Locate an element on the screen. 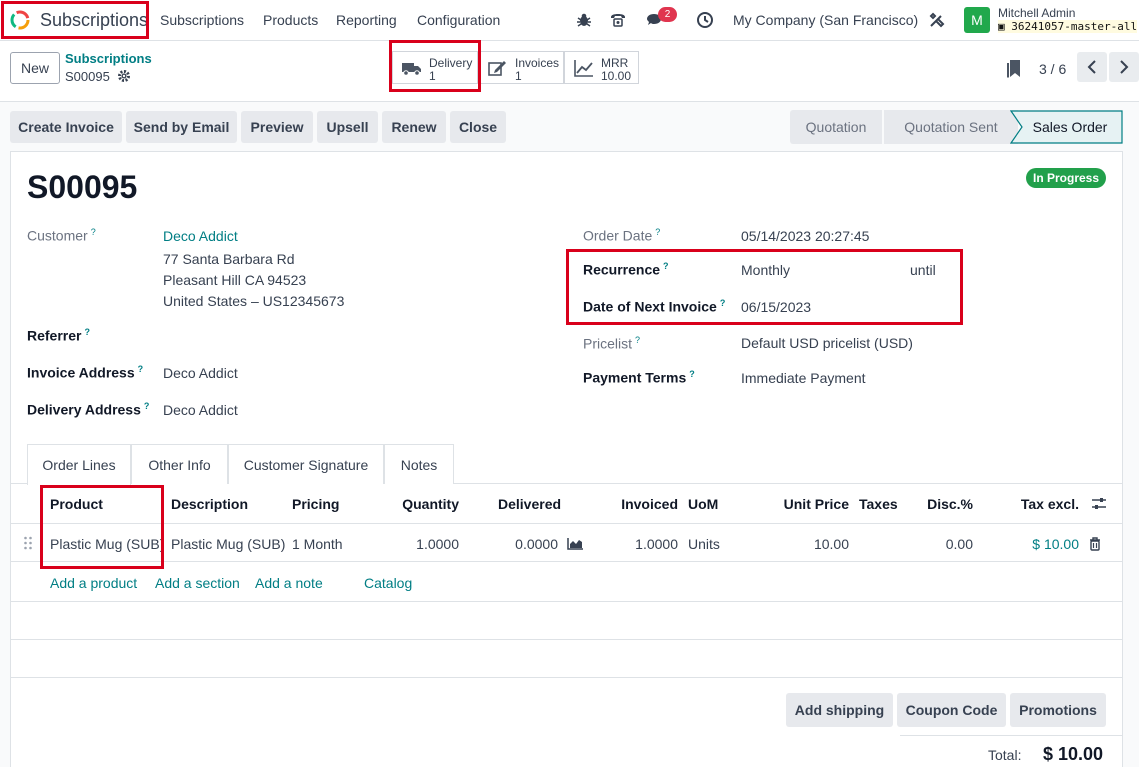 The image size is (1139, 767). tab-notes: Notes is located at coordinates (419, 464).